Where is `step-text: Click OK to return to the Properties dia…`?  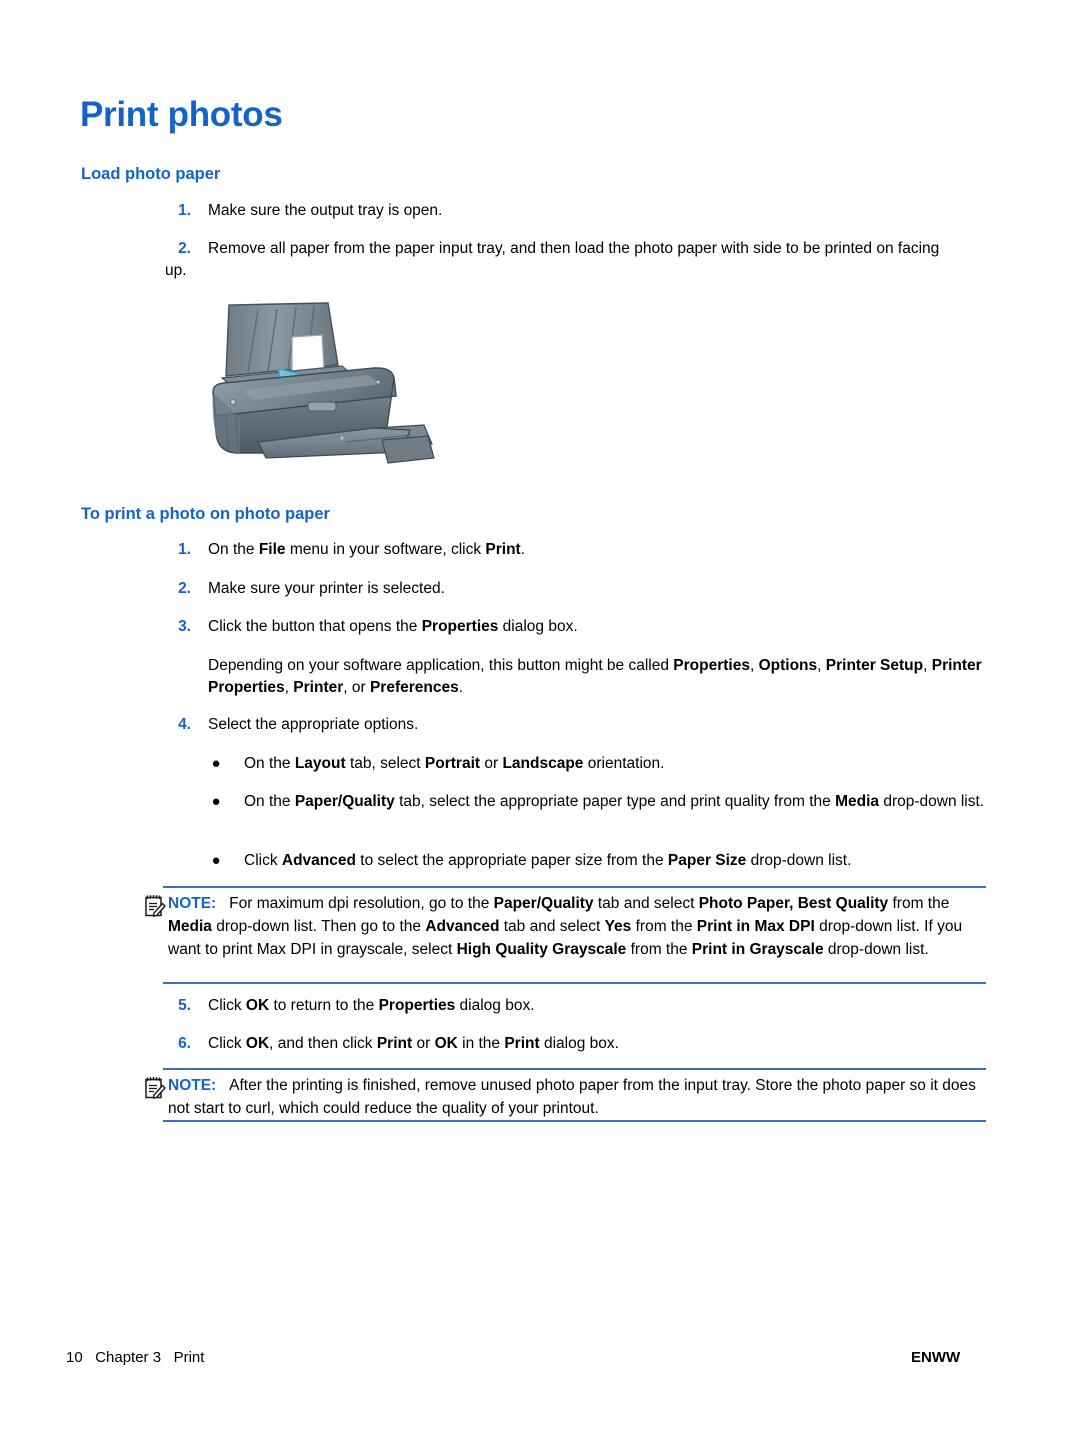
step-text: Click OK to return to the Properties dia… is located at coordinates (371, 1005).